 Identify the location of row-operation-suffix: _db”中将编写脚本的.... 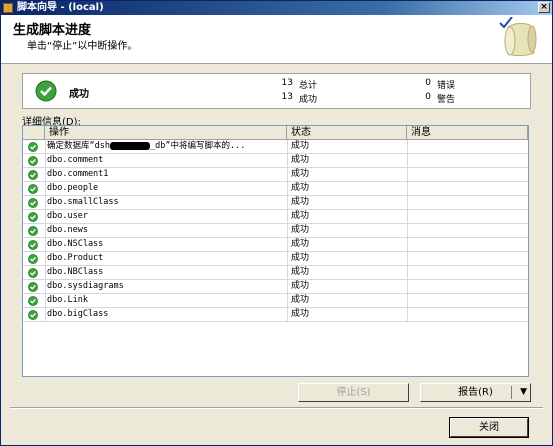
(197, 146).